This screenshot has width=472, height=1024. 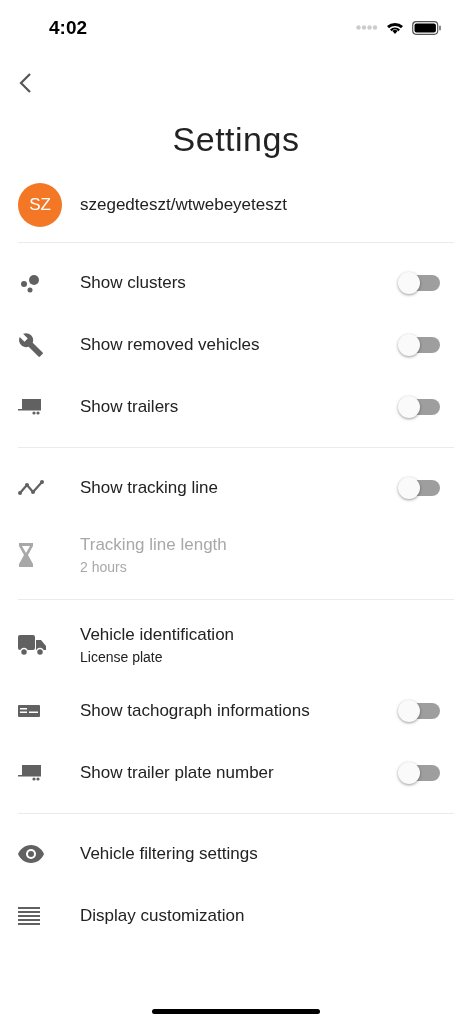 I want to click on wifi-icon, so click(x=395, y=27).